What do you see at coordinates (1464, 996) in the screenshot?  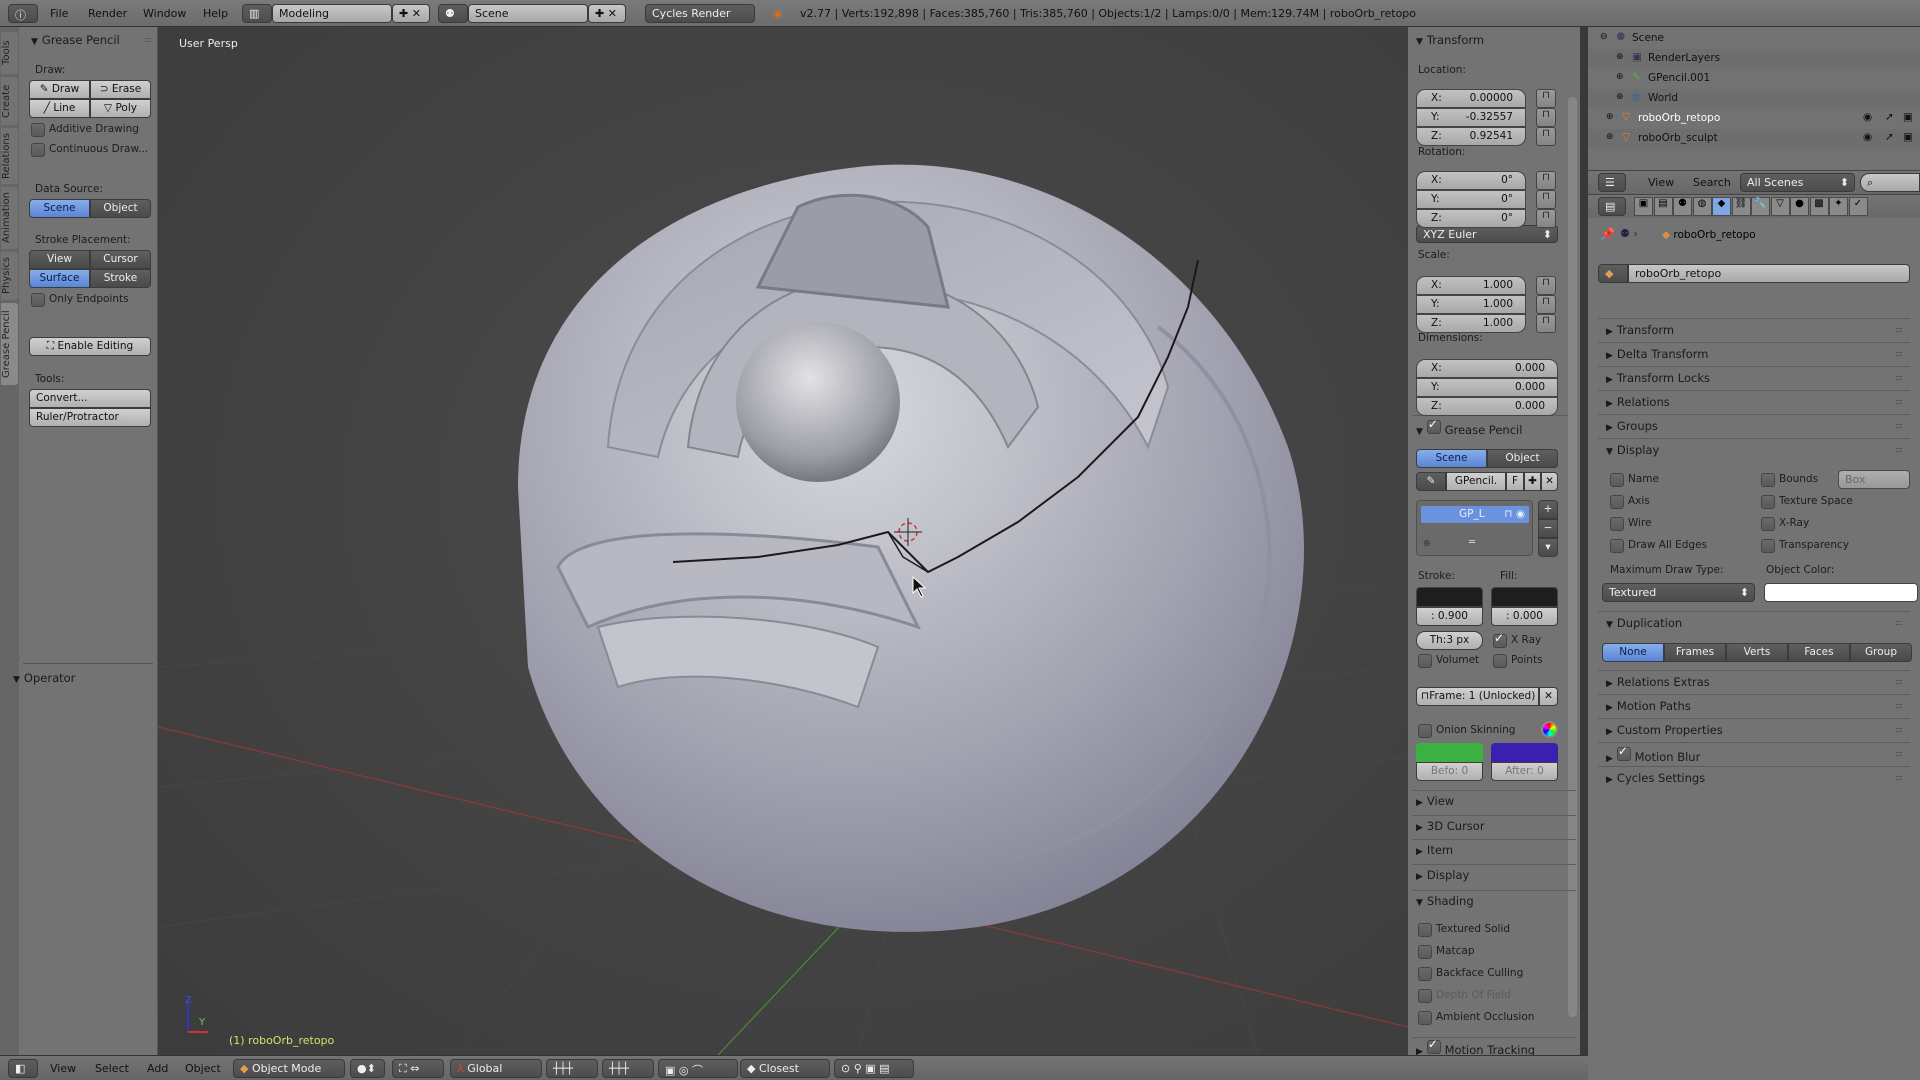 I see `depth-of-field-checkbox: Depth Of Field` at bounding box center [1464, 996].